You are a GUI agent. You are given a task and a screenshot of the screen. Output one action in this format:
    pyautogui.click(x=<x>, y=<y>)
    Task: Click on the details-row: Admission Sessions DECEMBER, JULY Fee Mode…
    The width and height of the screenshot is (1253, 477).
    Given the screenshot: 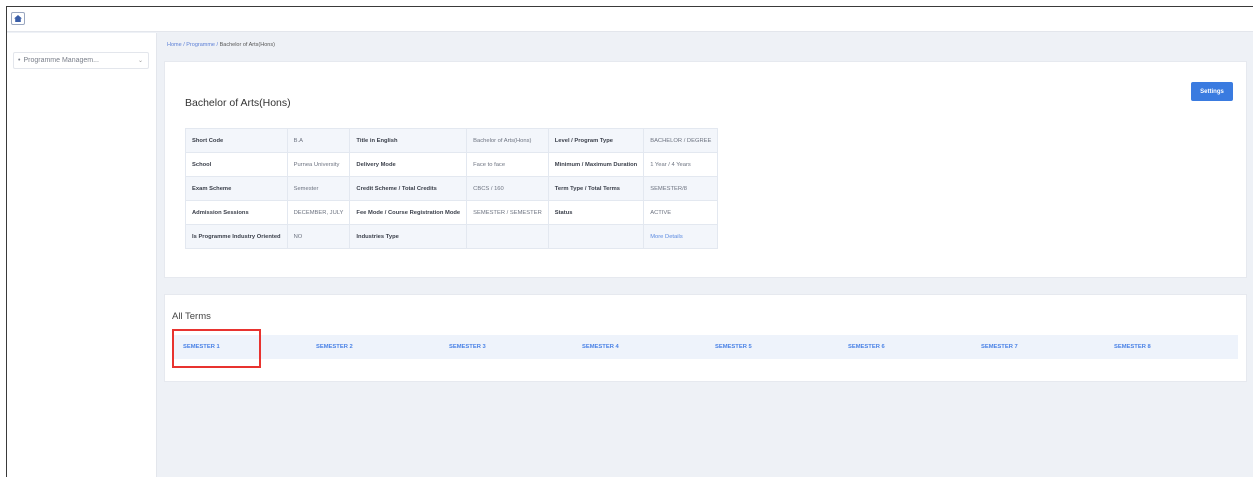 What is the action you would take?
    pyautogui.click(x=452, y=212)
    